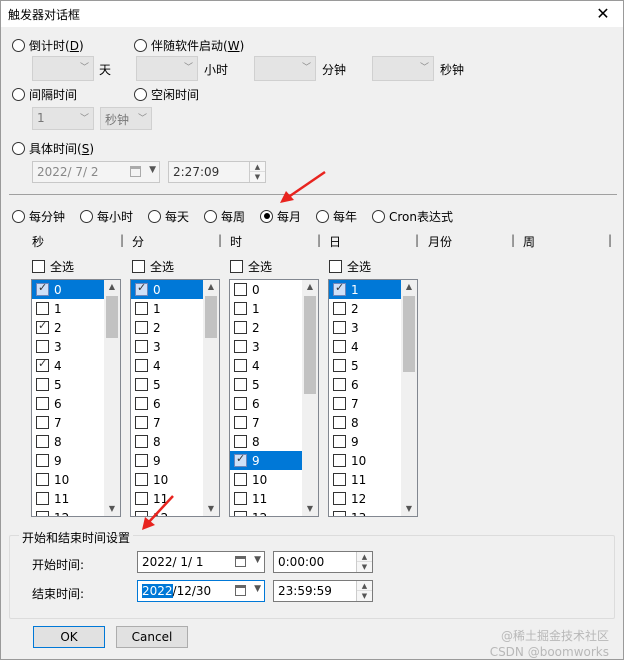 This screenshot has height=660, width=624. I want to click on freq-per-week: 每周, so click(224, 216).